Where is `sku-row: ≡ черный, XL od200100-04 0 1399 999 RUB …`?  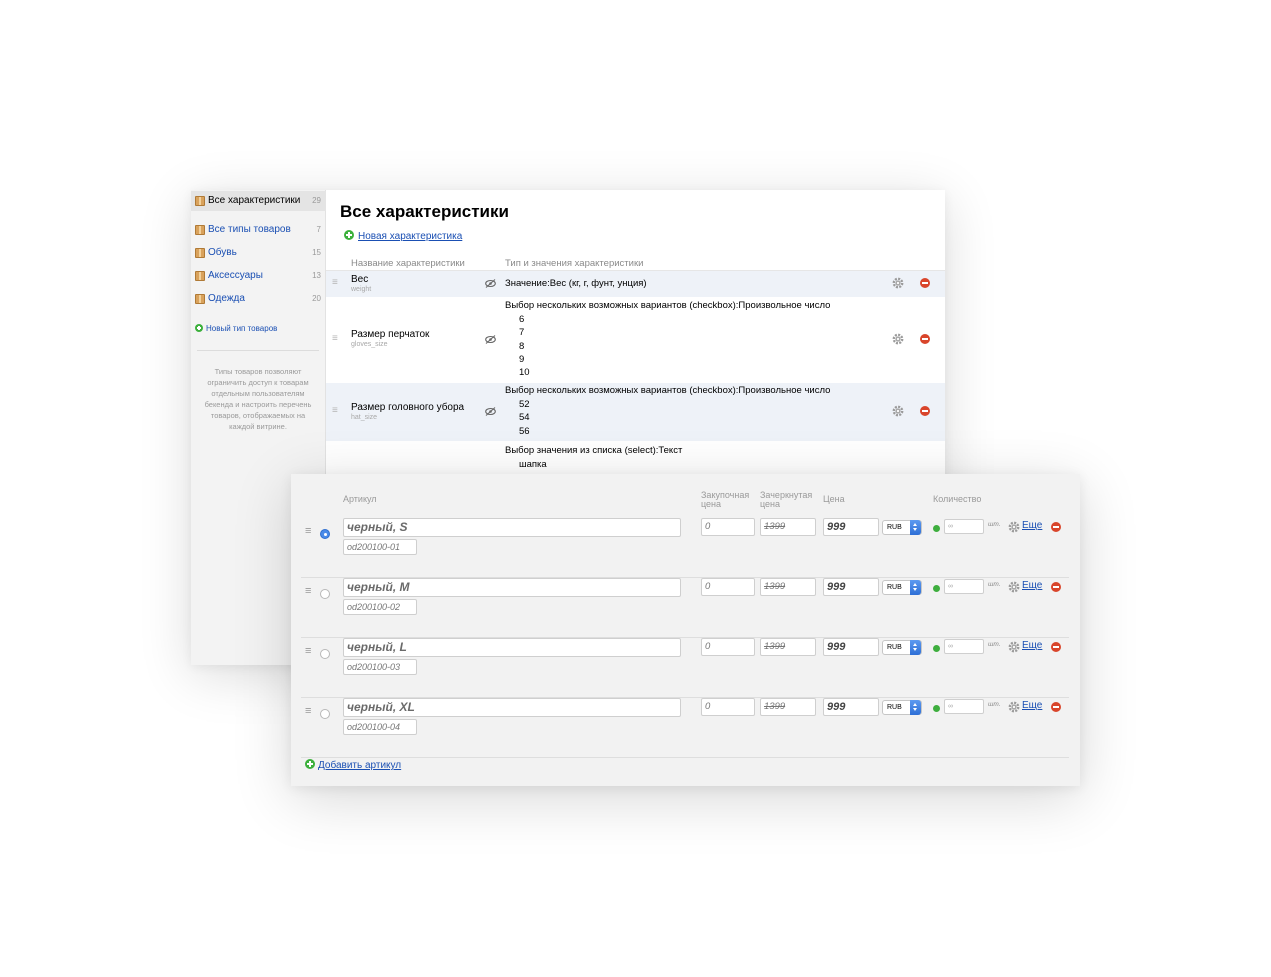 sku-row: ≡ черный, XL od200100-04 0 1399 999 RUB … is located at coordinates (685, 728).